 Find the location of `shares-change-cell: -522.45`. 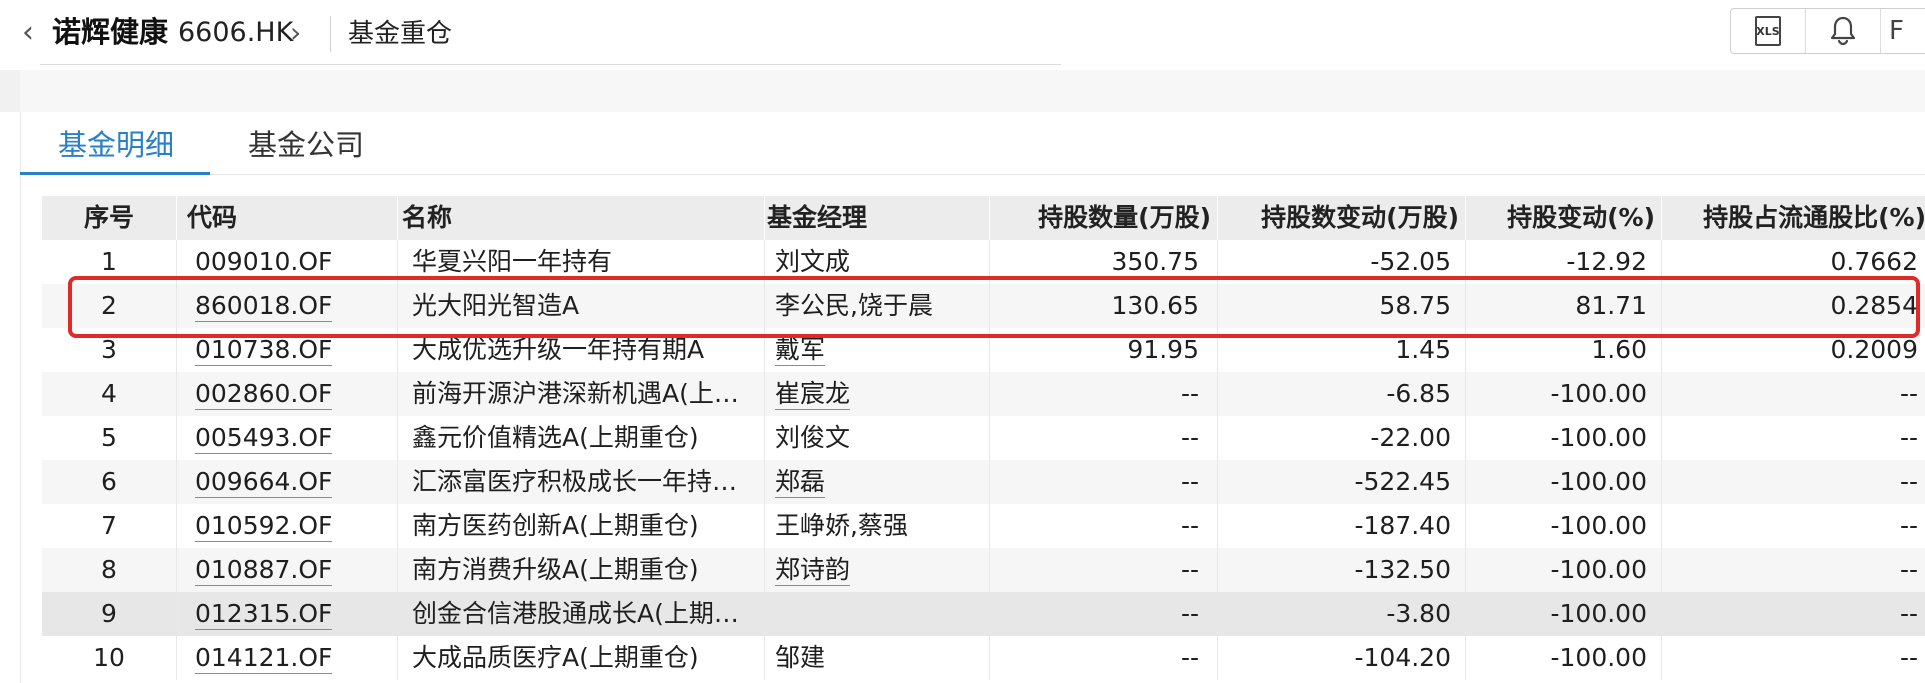

shares-change-cell: -522.45 is located at coordinates (1342, 482).